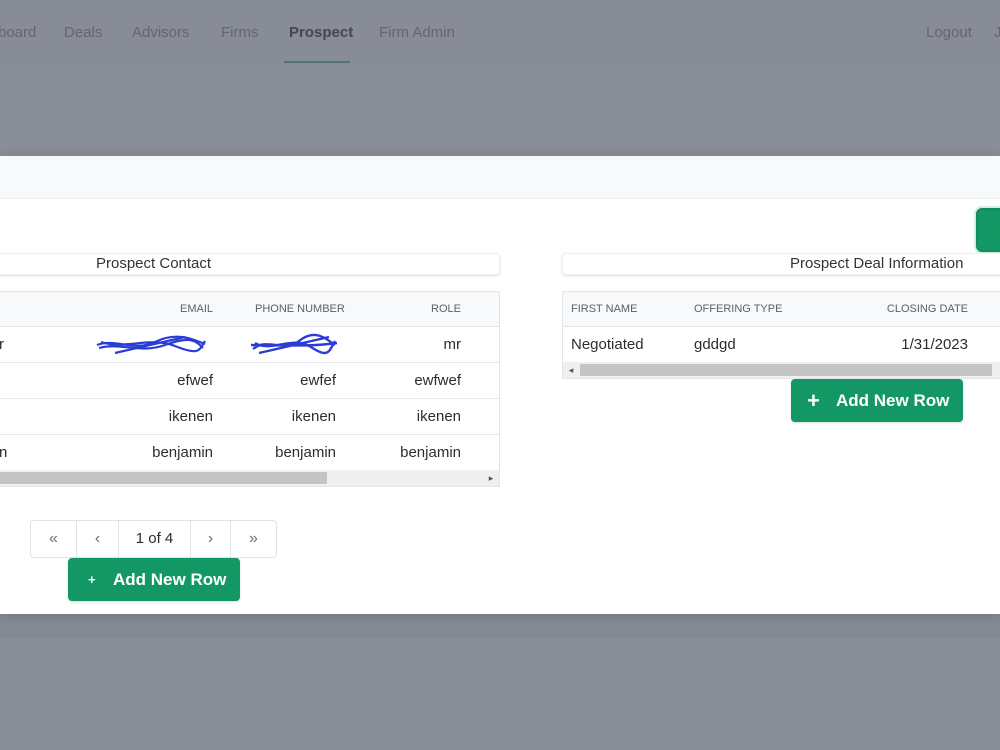 This screenshot has height=750, width=1000. What do you see at coordinates (240, 32) in the screenshot?
I see `nav-item-firms: Firms` at bounding box center [240, 32].